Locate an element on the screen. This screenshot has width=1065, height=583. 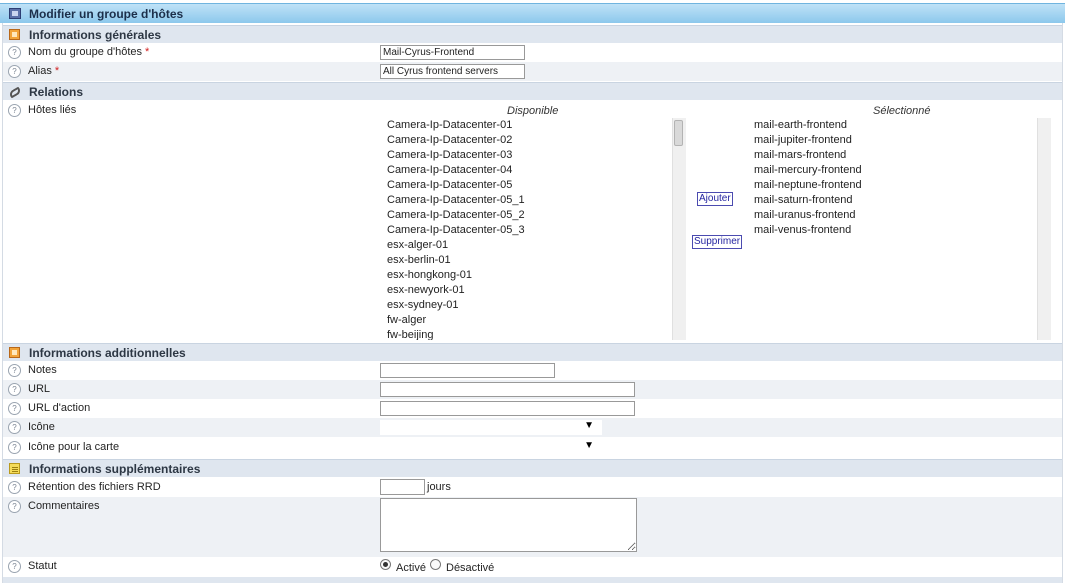
list-item: esx-berlin-01 is located at coordinates (528, 260).